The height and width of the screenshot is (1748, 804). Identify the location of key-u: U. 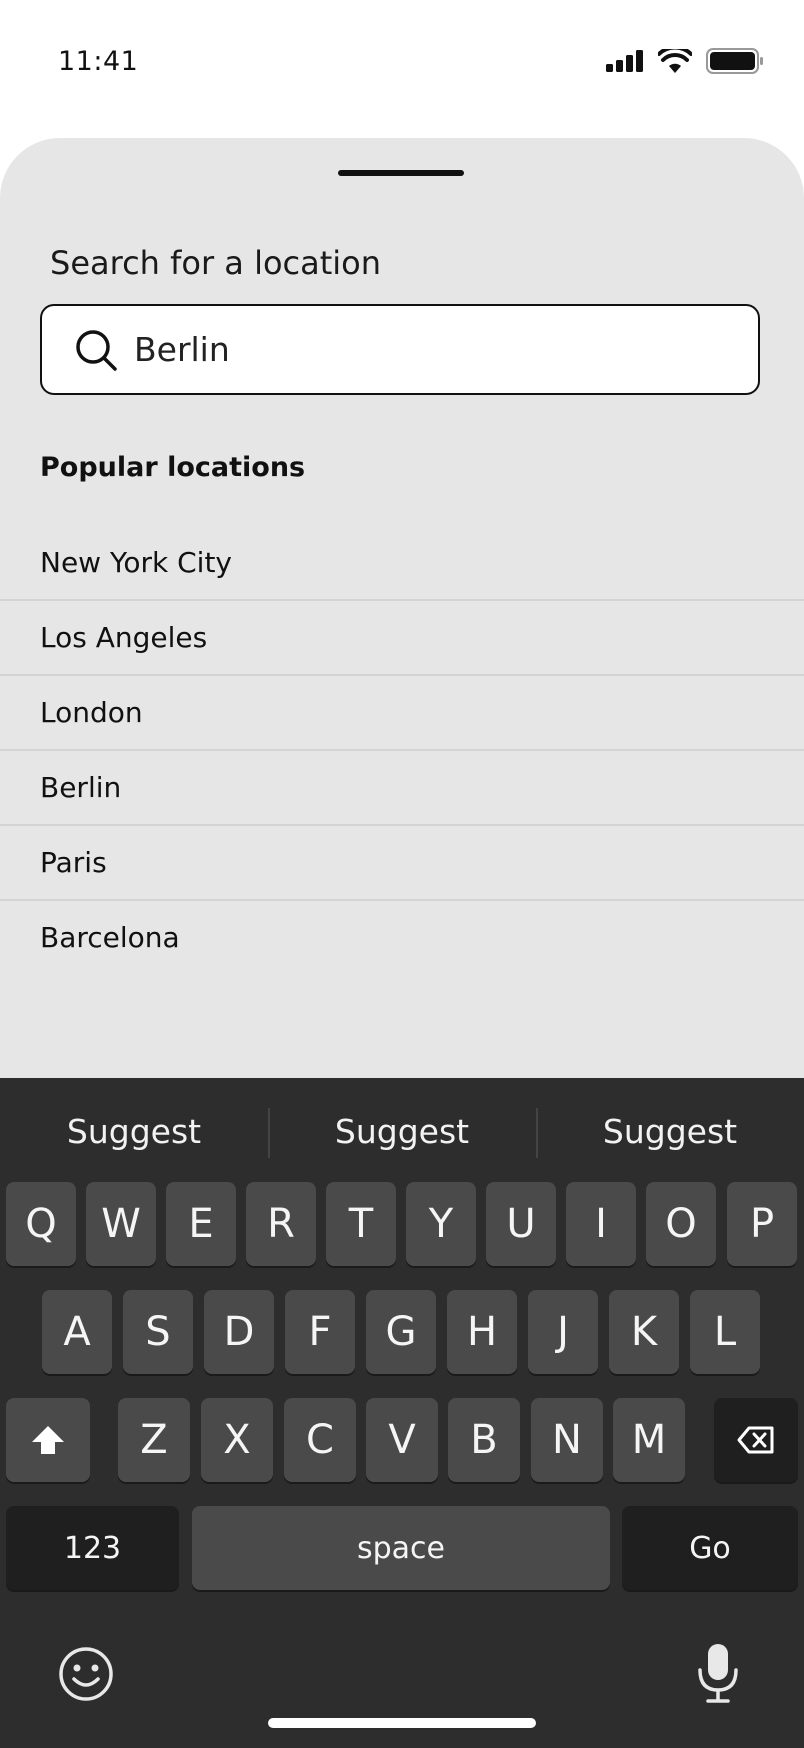
(521, 1224).